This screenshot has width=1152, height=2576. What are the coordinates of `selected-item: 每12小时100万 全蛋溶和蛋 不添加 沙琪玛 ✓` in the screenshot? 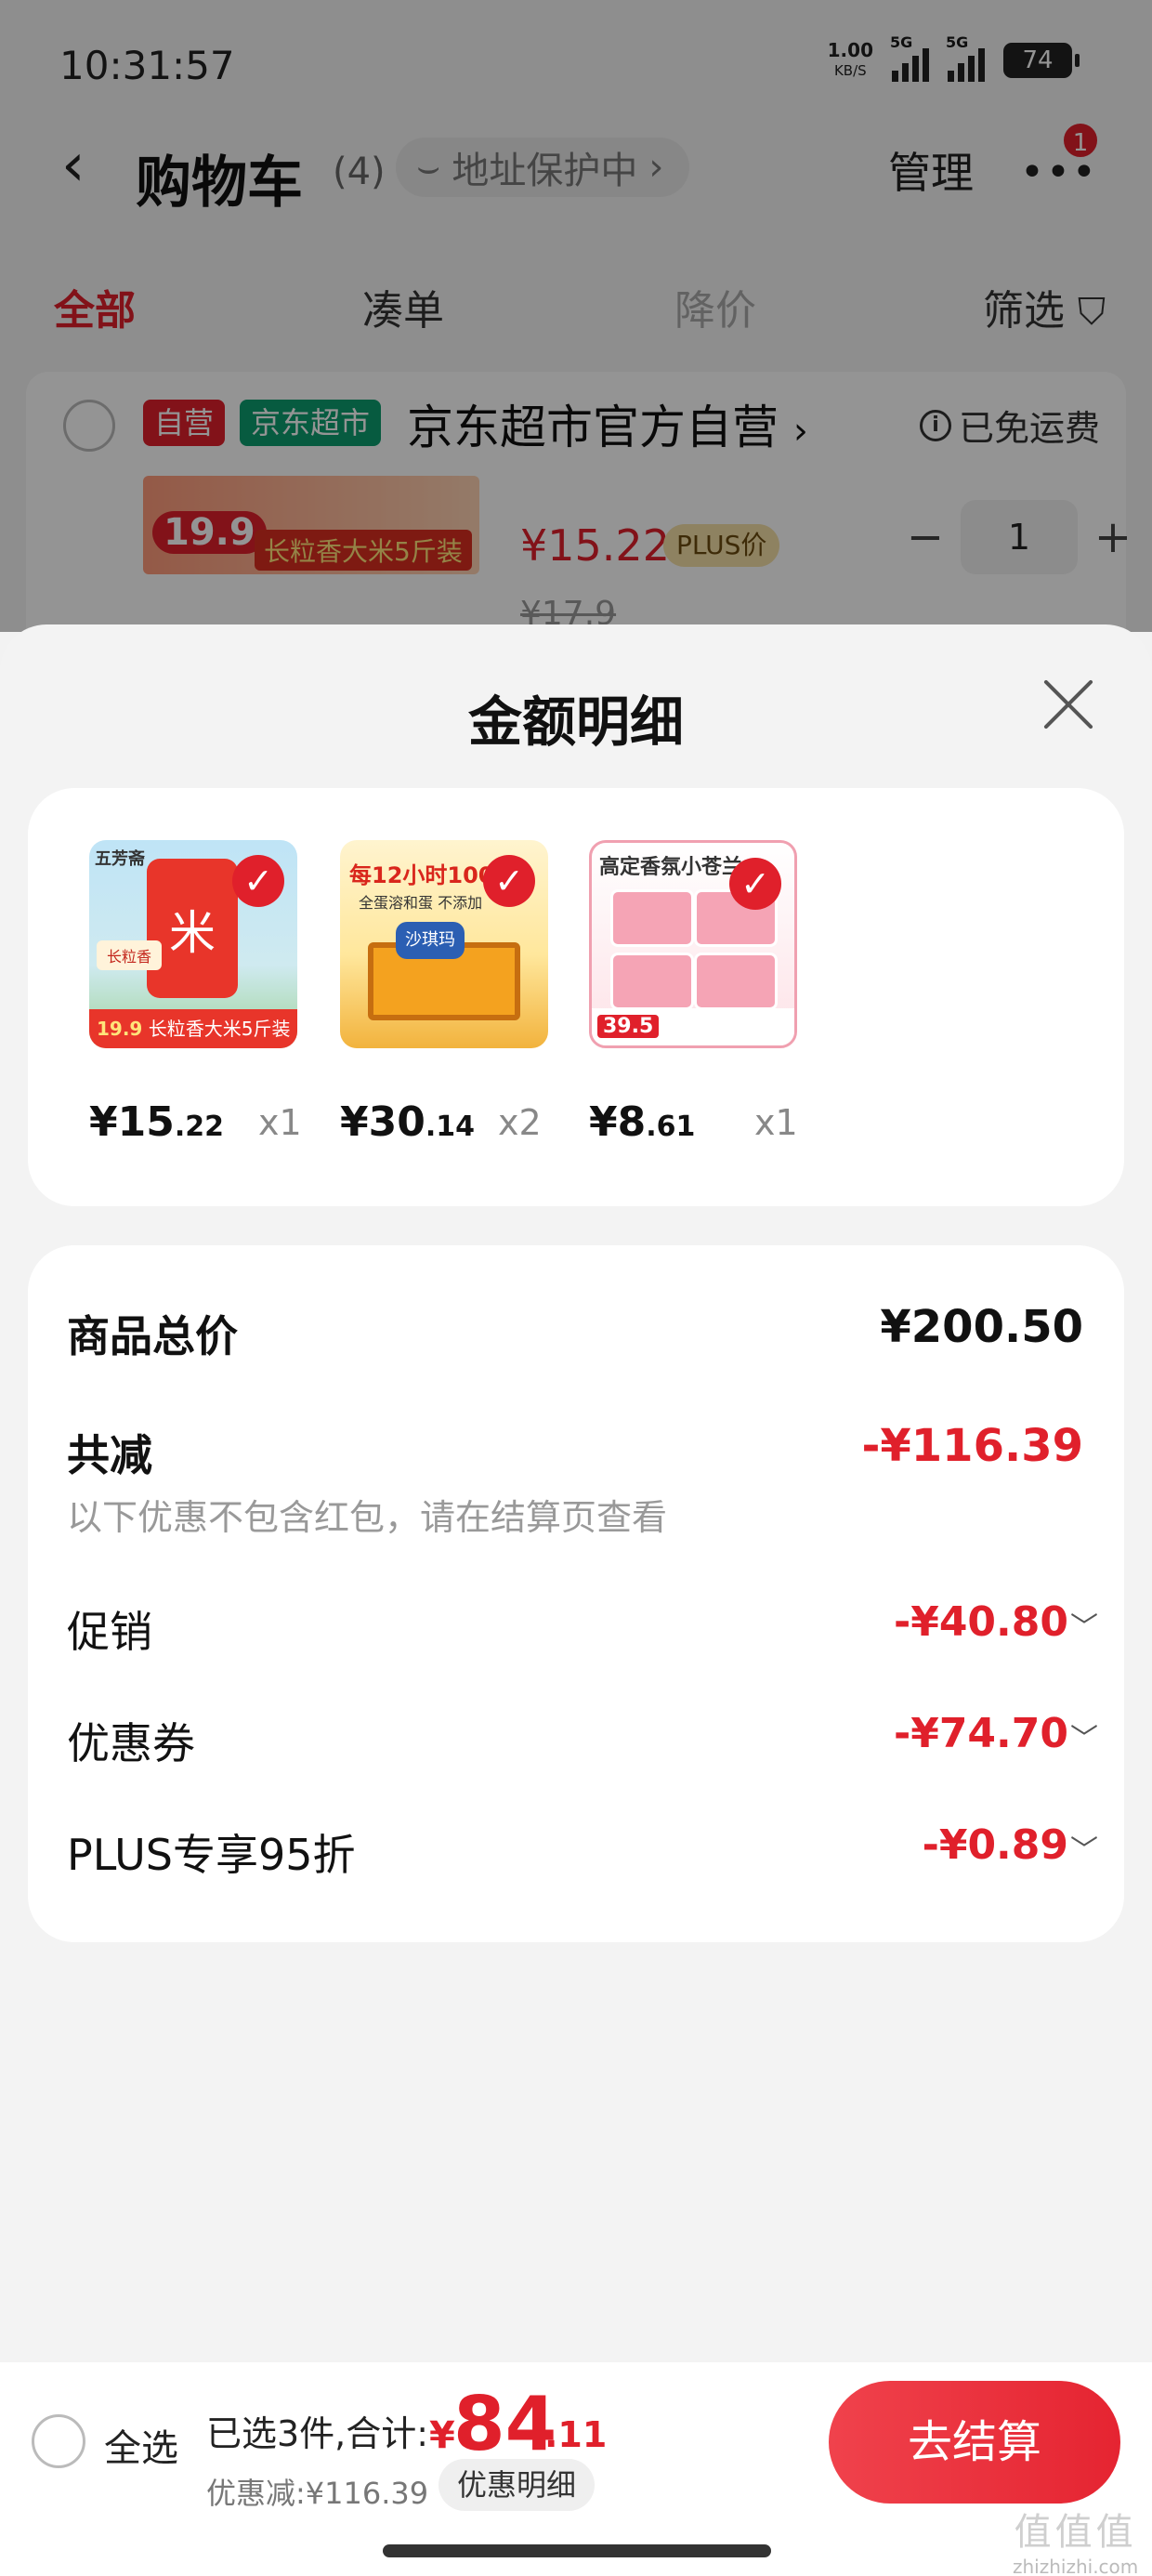 It's located at (444, 944).